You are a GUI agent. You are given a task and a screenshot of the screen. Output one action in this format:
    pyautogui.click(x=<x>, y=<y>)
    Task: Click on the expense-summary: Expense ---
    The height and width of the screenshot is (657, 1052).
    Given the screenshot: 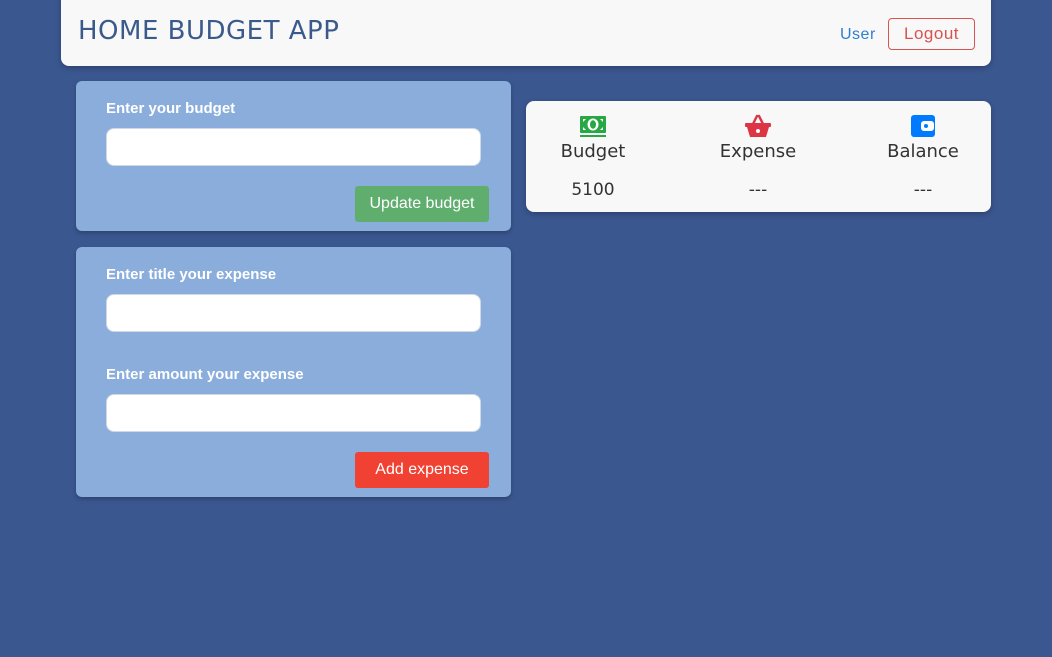 What is the action you would take?
    pyautogui.click(x=758, y=156)
    